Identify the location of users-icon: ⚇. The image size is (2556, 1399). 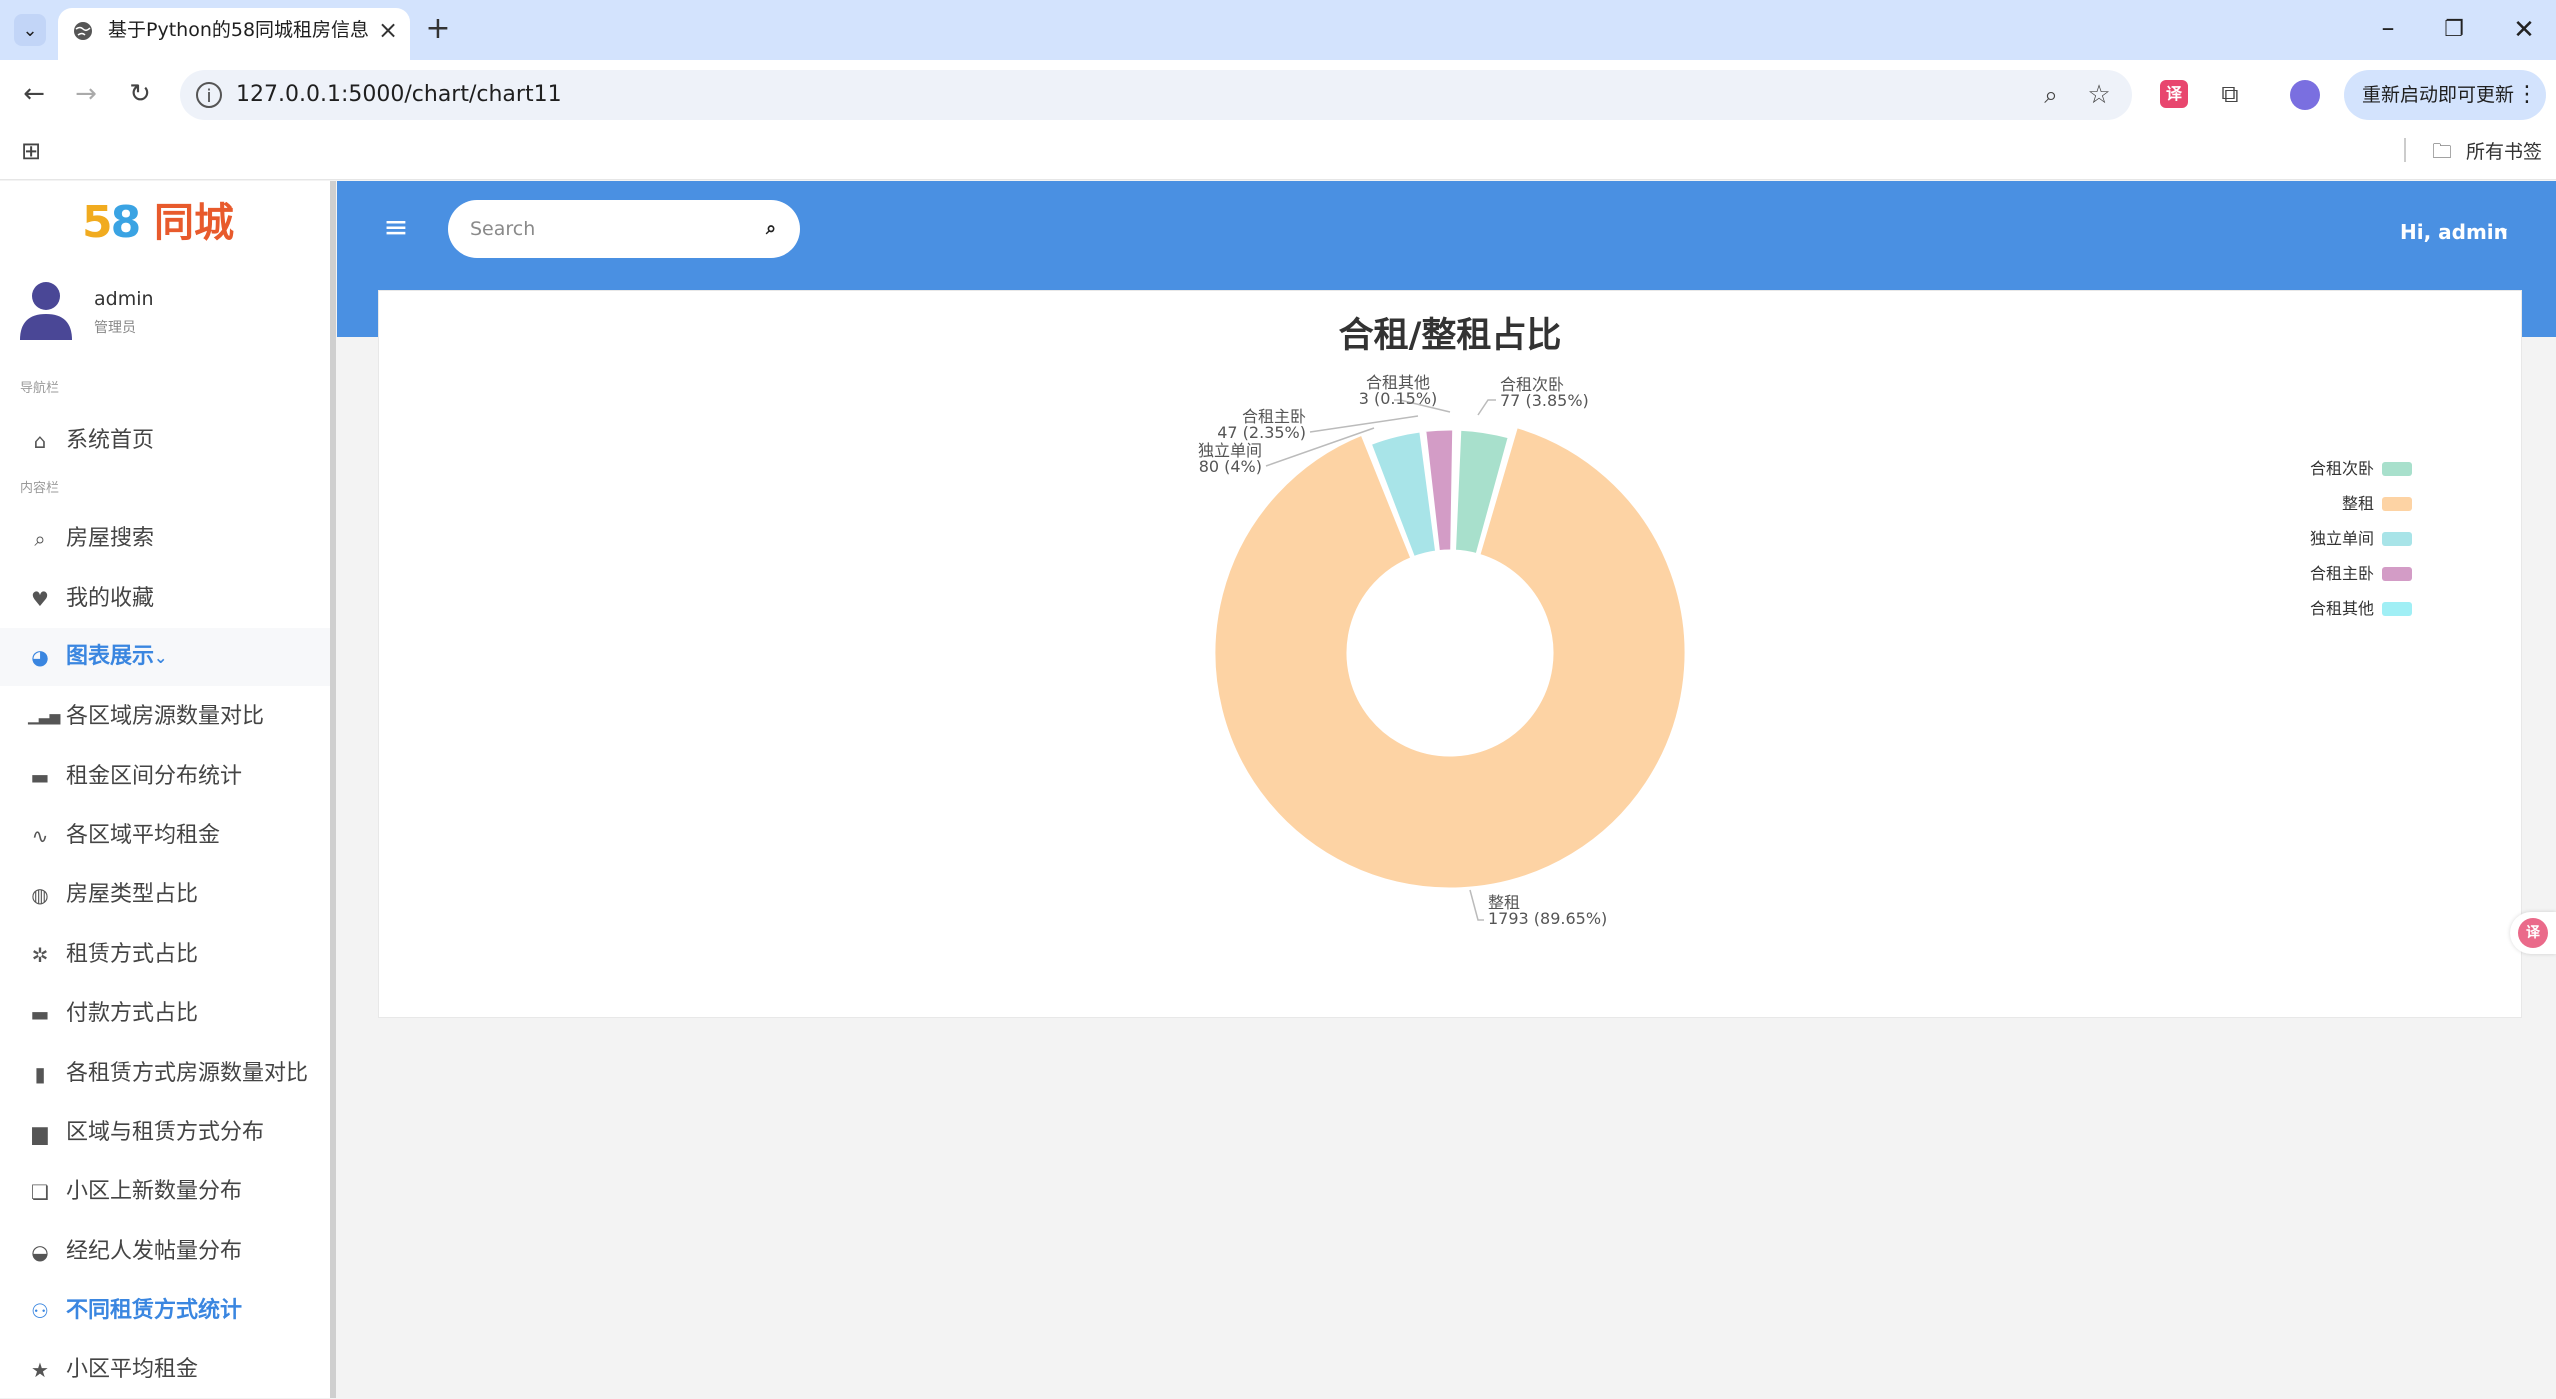
(40, 1311).